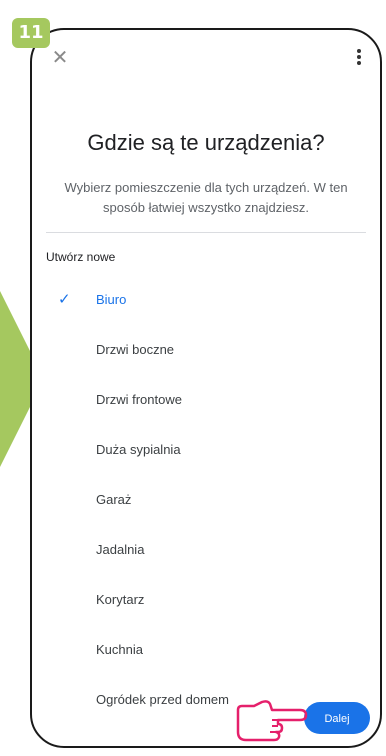  I want to click on room-item: Garaż, so click(206, 505).